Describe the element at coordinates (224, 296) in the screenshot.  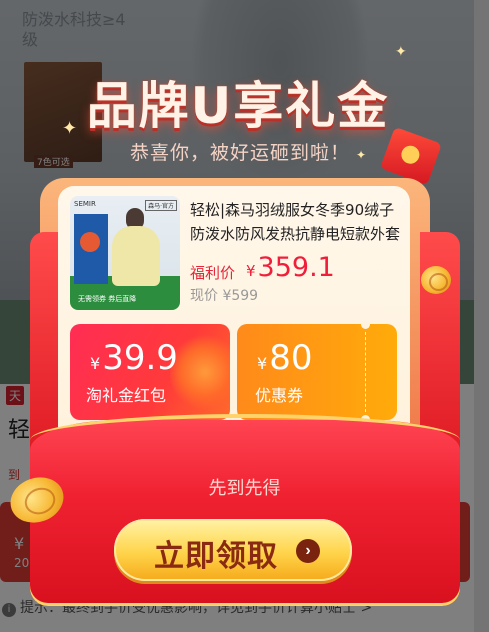
I see `current-price: 现价 ¥599` at that location.